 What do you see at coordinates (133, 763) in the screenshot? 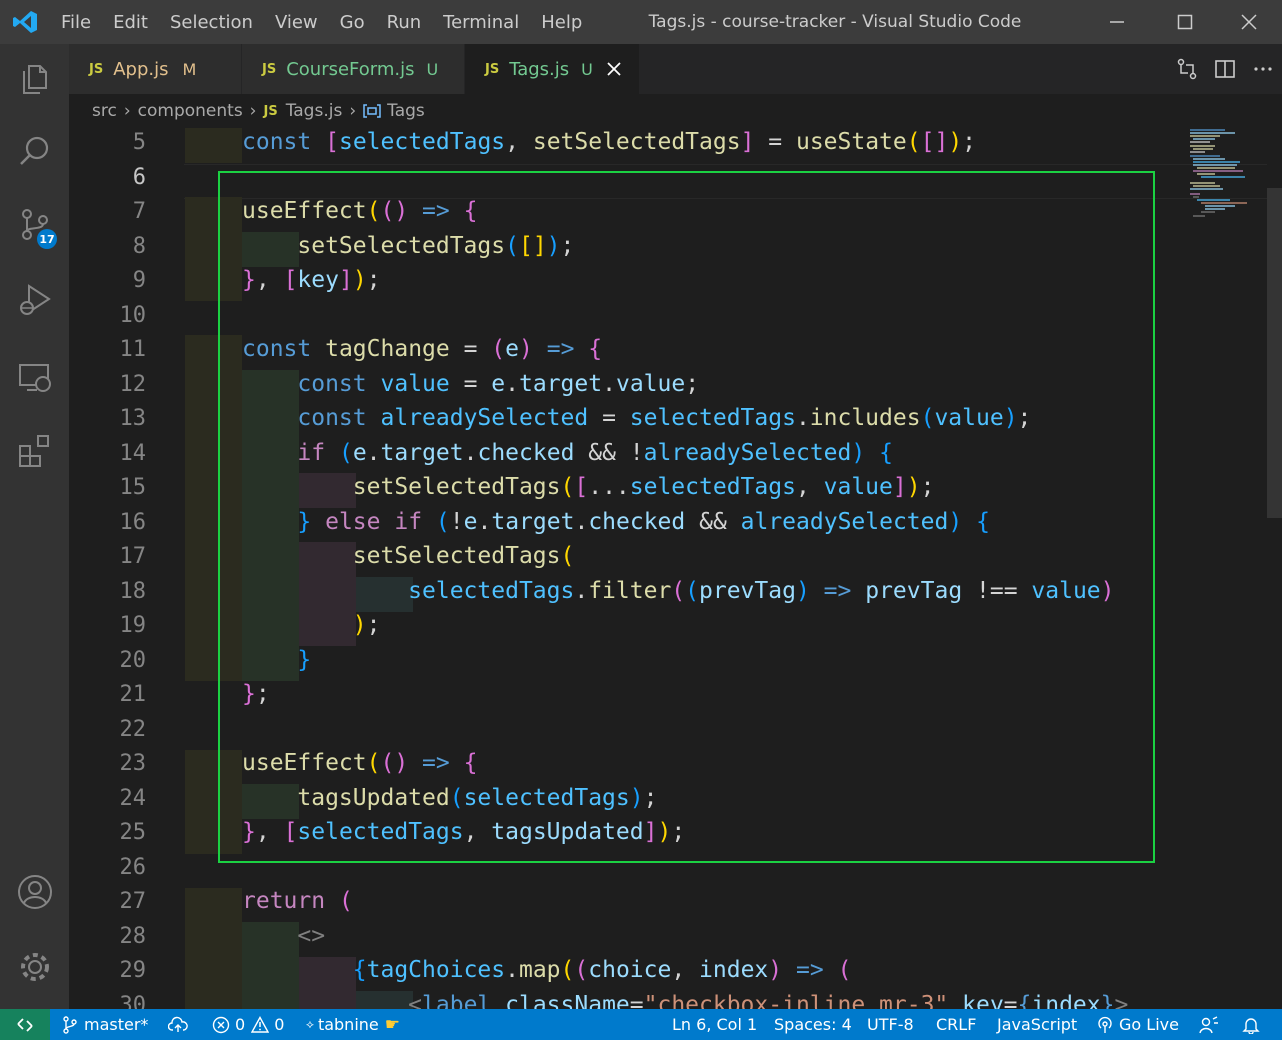
I see `line-number: 23` at bounding box center [133, 763].